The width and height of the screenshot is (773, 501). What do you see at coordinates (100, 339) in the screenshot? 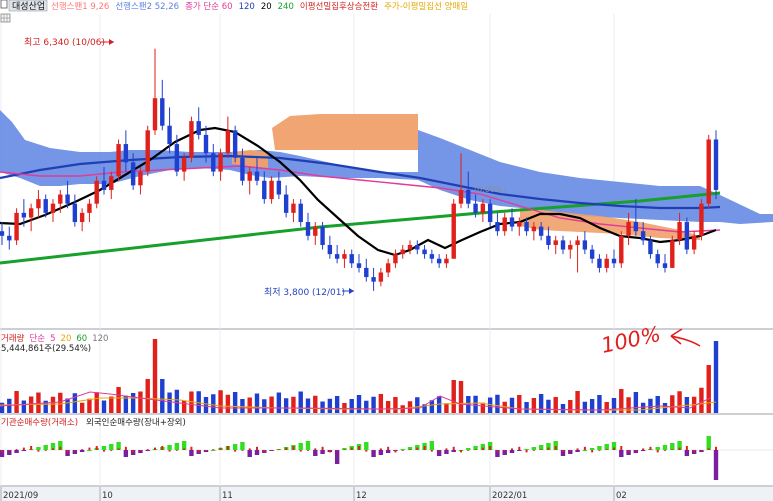
I see `volume-legend-item-5: 120` at bounding box center [100, 339].